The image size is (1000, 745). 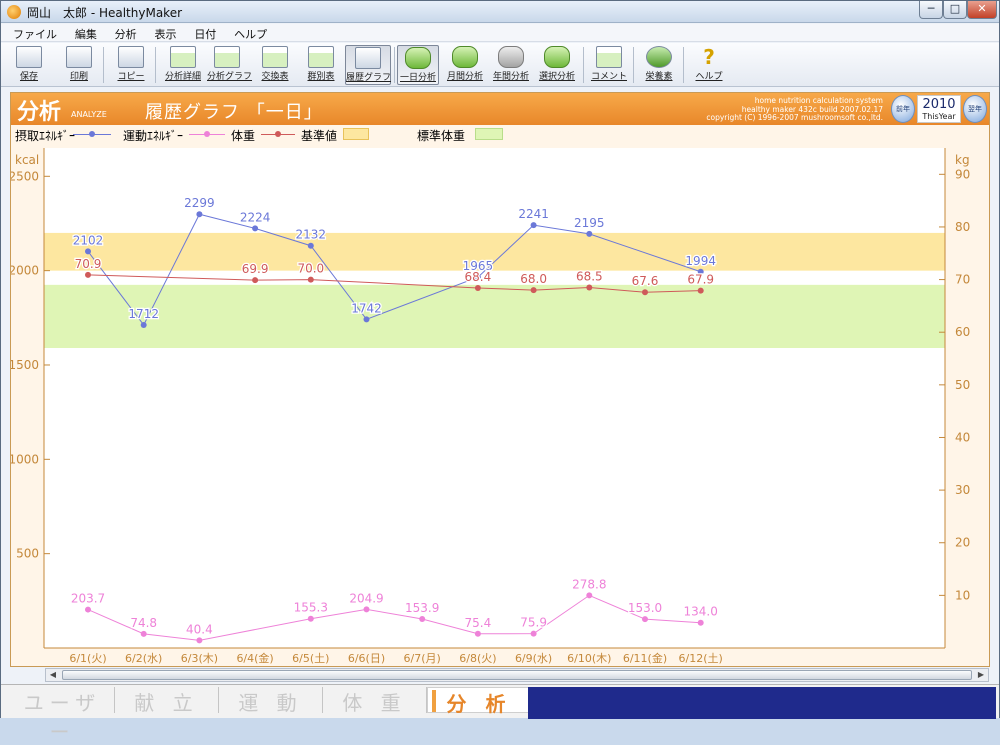 What do you see at coordinates (659, 65) in the screenshot?
I see `nutrient-button: 栄養素` at bounding box center [659, 65].